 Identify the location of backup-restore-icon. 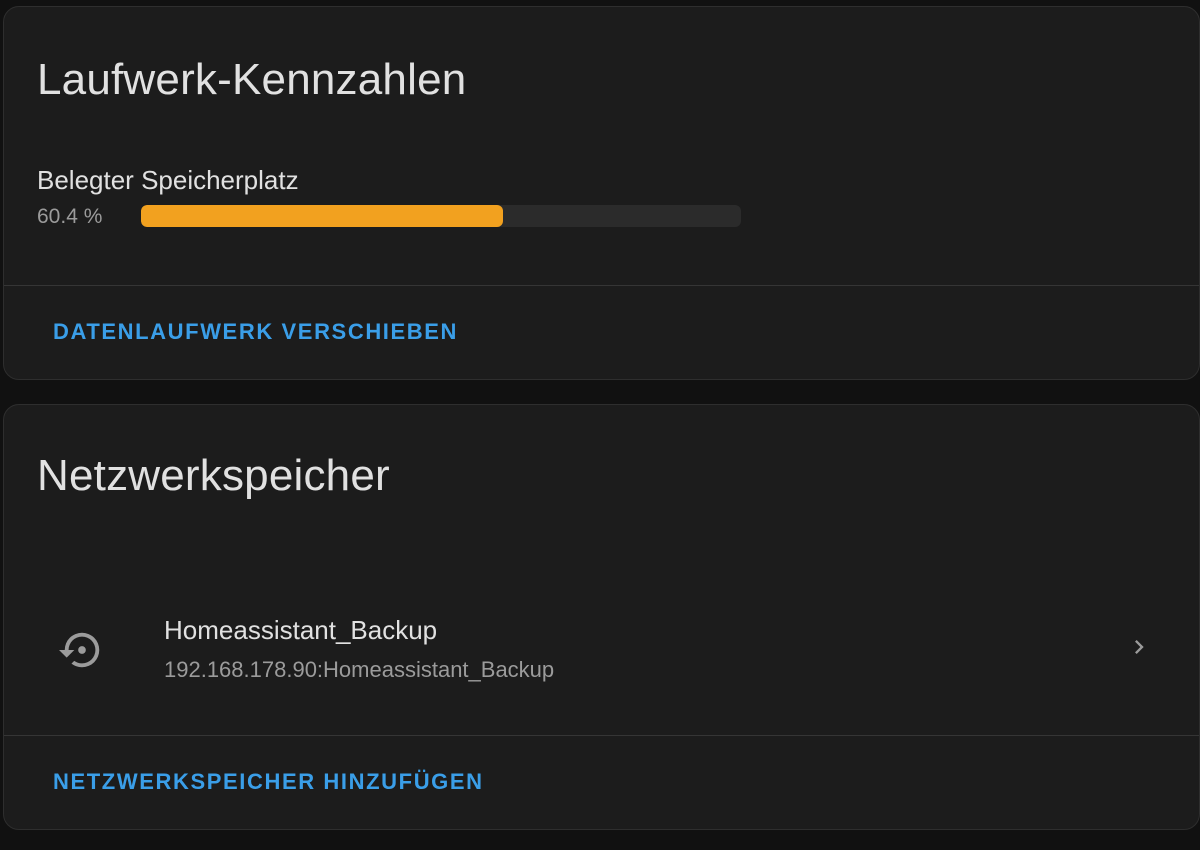
(79, 650).